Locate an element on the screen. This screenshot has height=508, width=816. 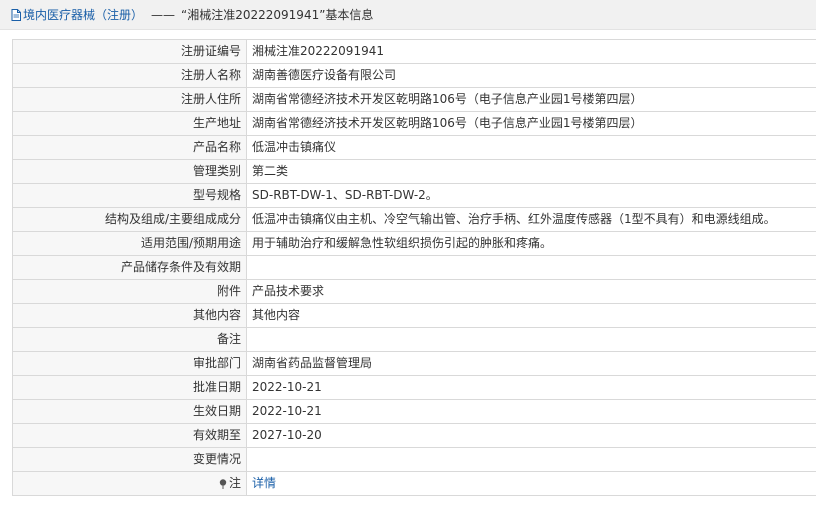
field-label: 批准日期 is located at coordinates (129, 387).